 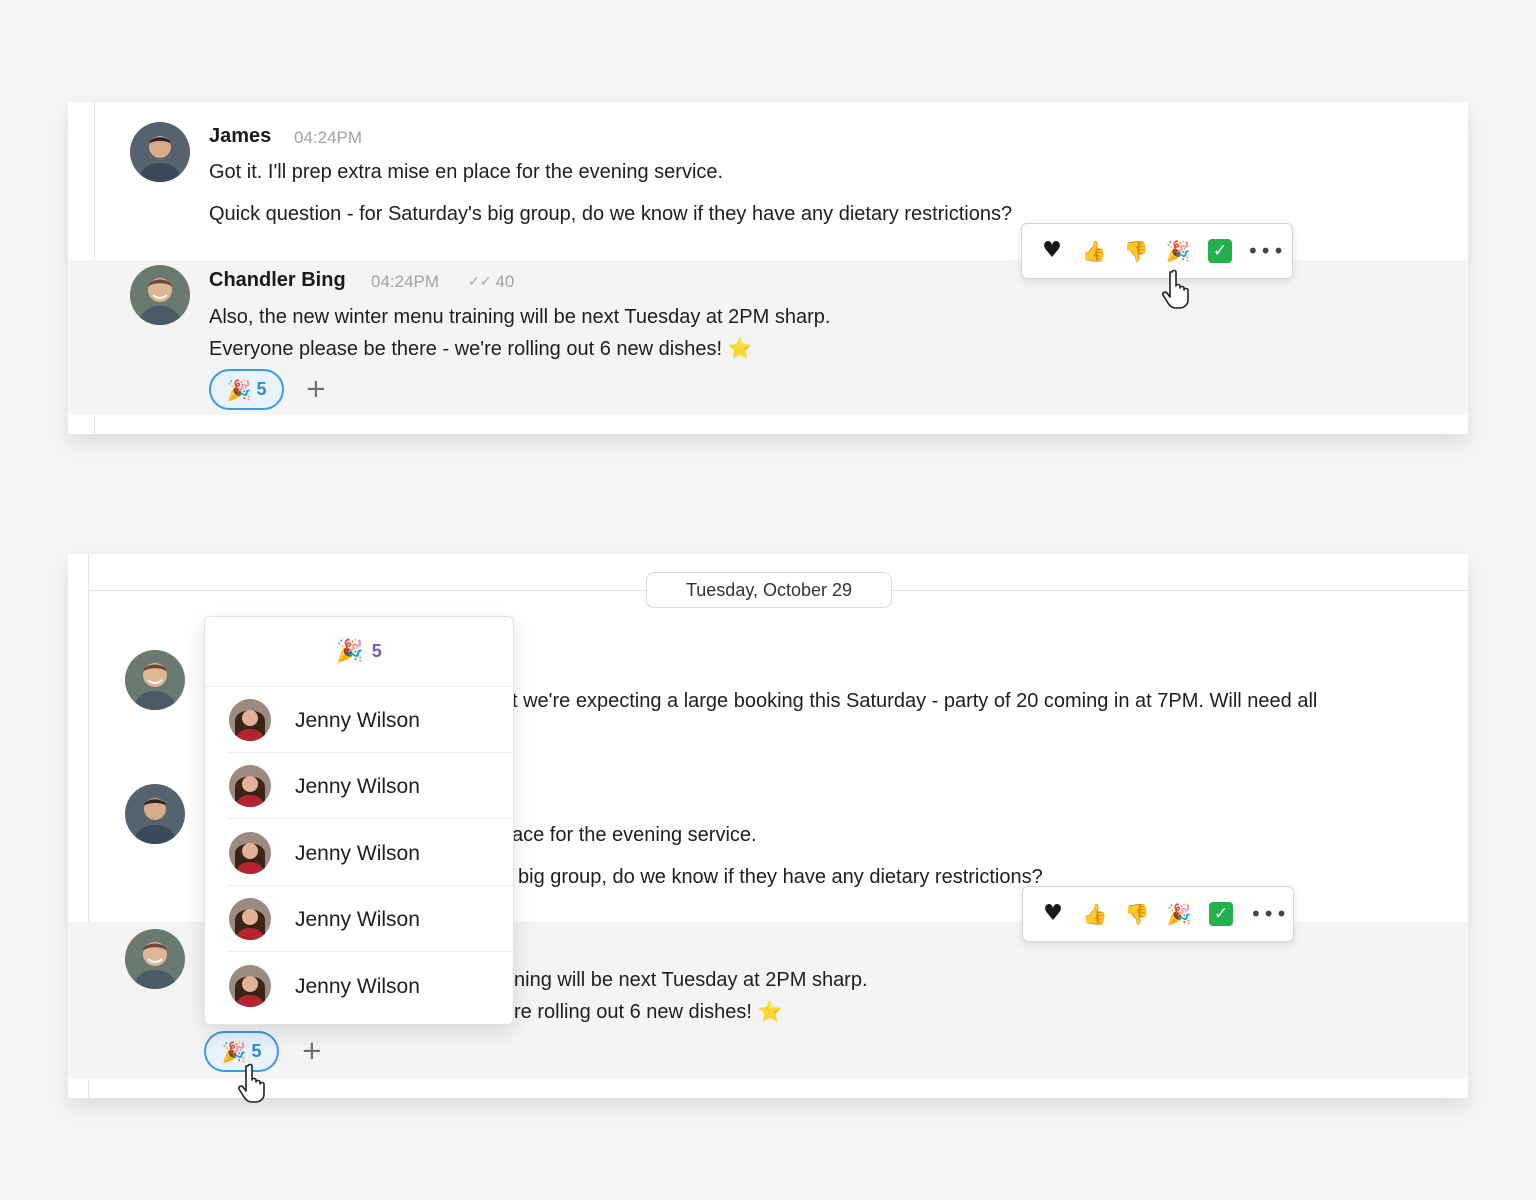 What do you see at coordinates (277, 280) in the screenshot?
I see `author-name: Chandler Bing` at bounding box center [277, 280].